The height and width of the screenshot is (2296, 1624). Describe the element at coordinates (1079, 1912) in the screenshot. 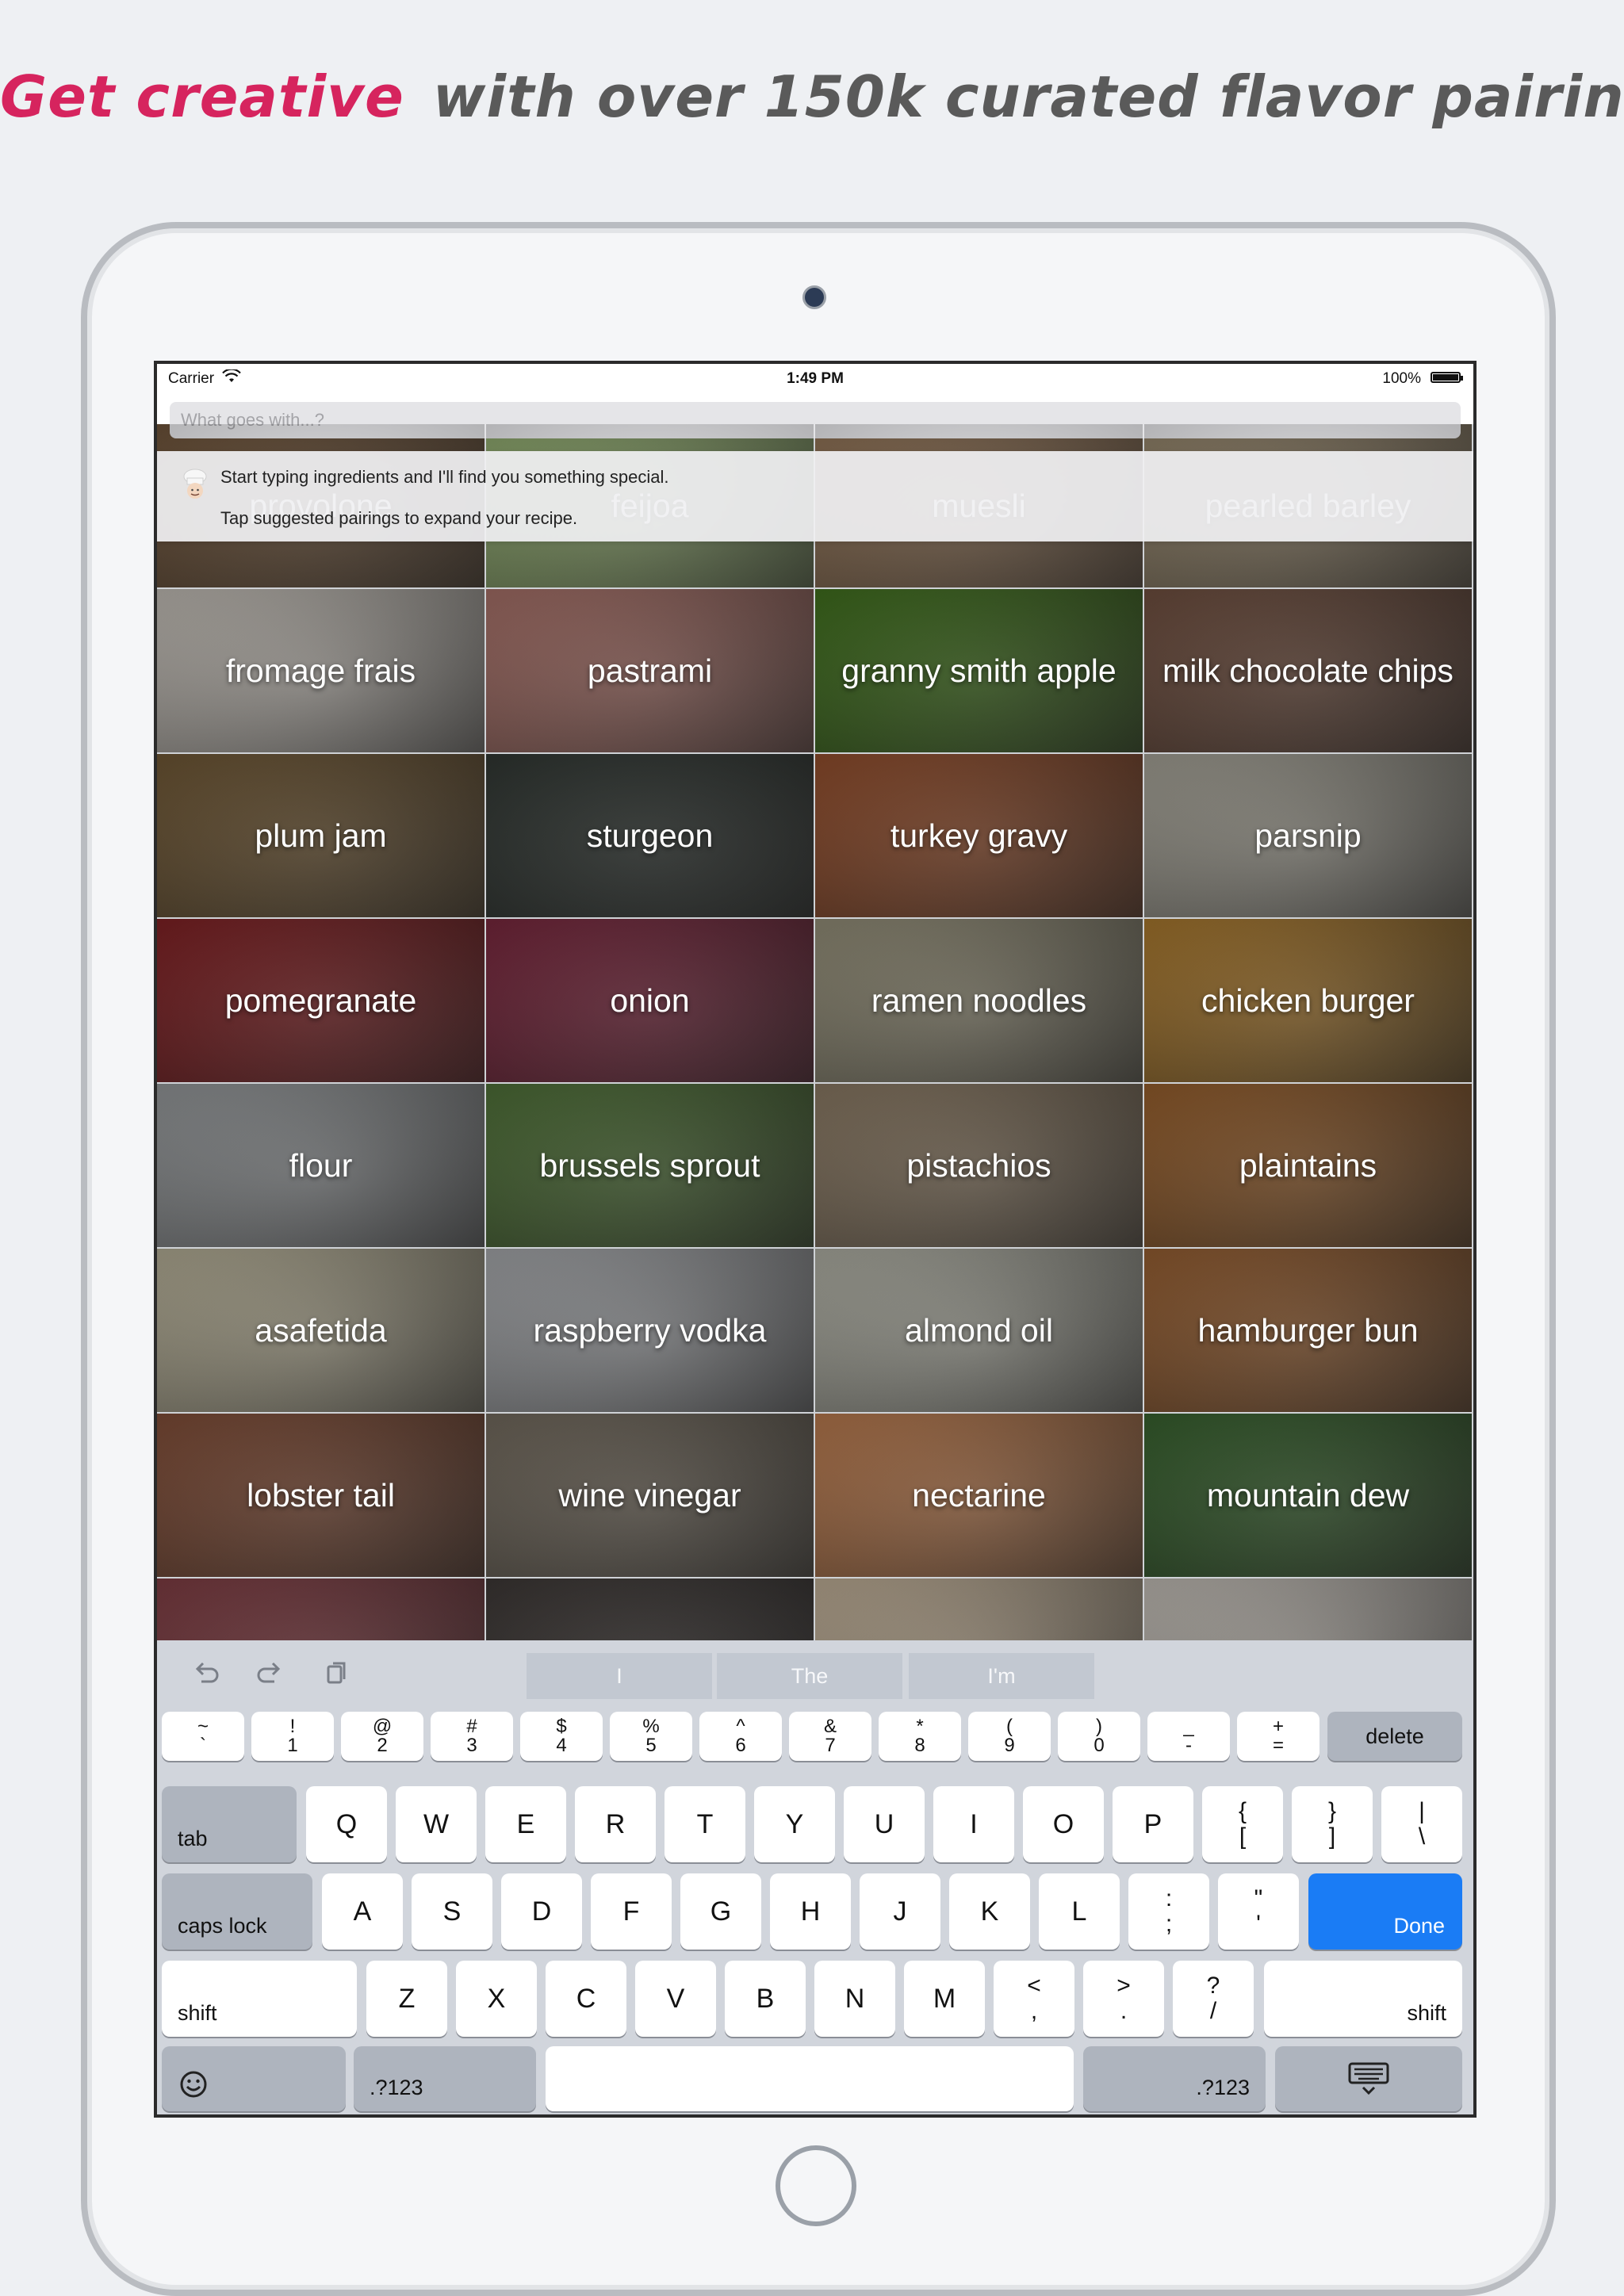

I see `letter-key: L` at that location.